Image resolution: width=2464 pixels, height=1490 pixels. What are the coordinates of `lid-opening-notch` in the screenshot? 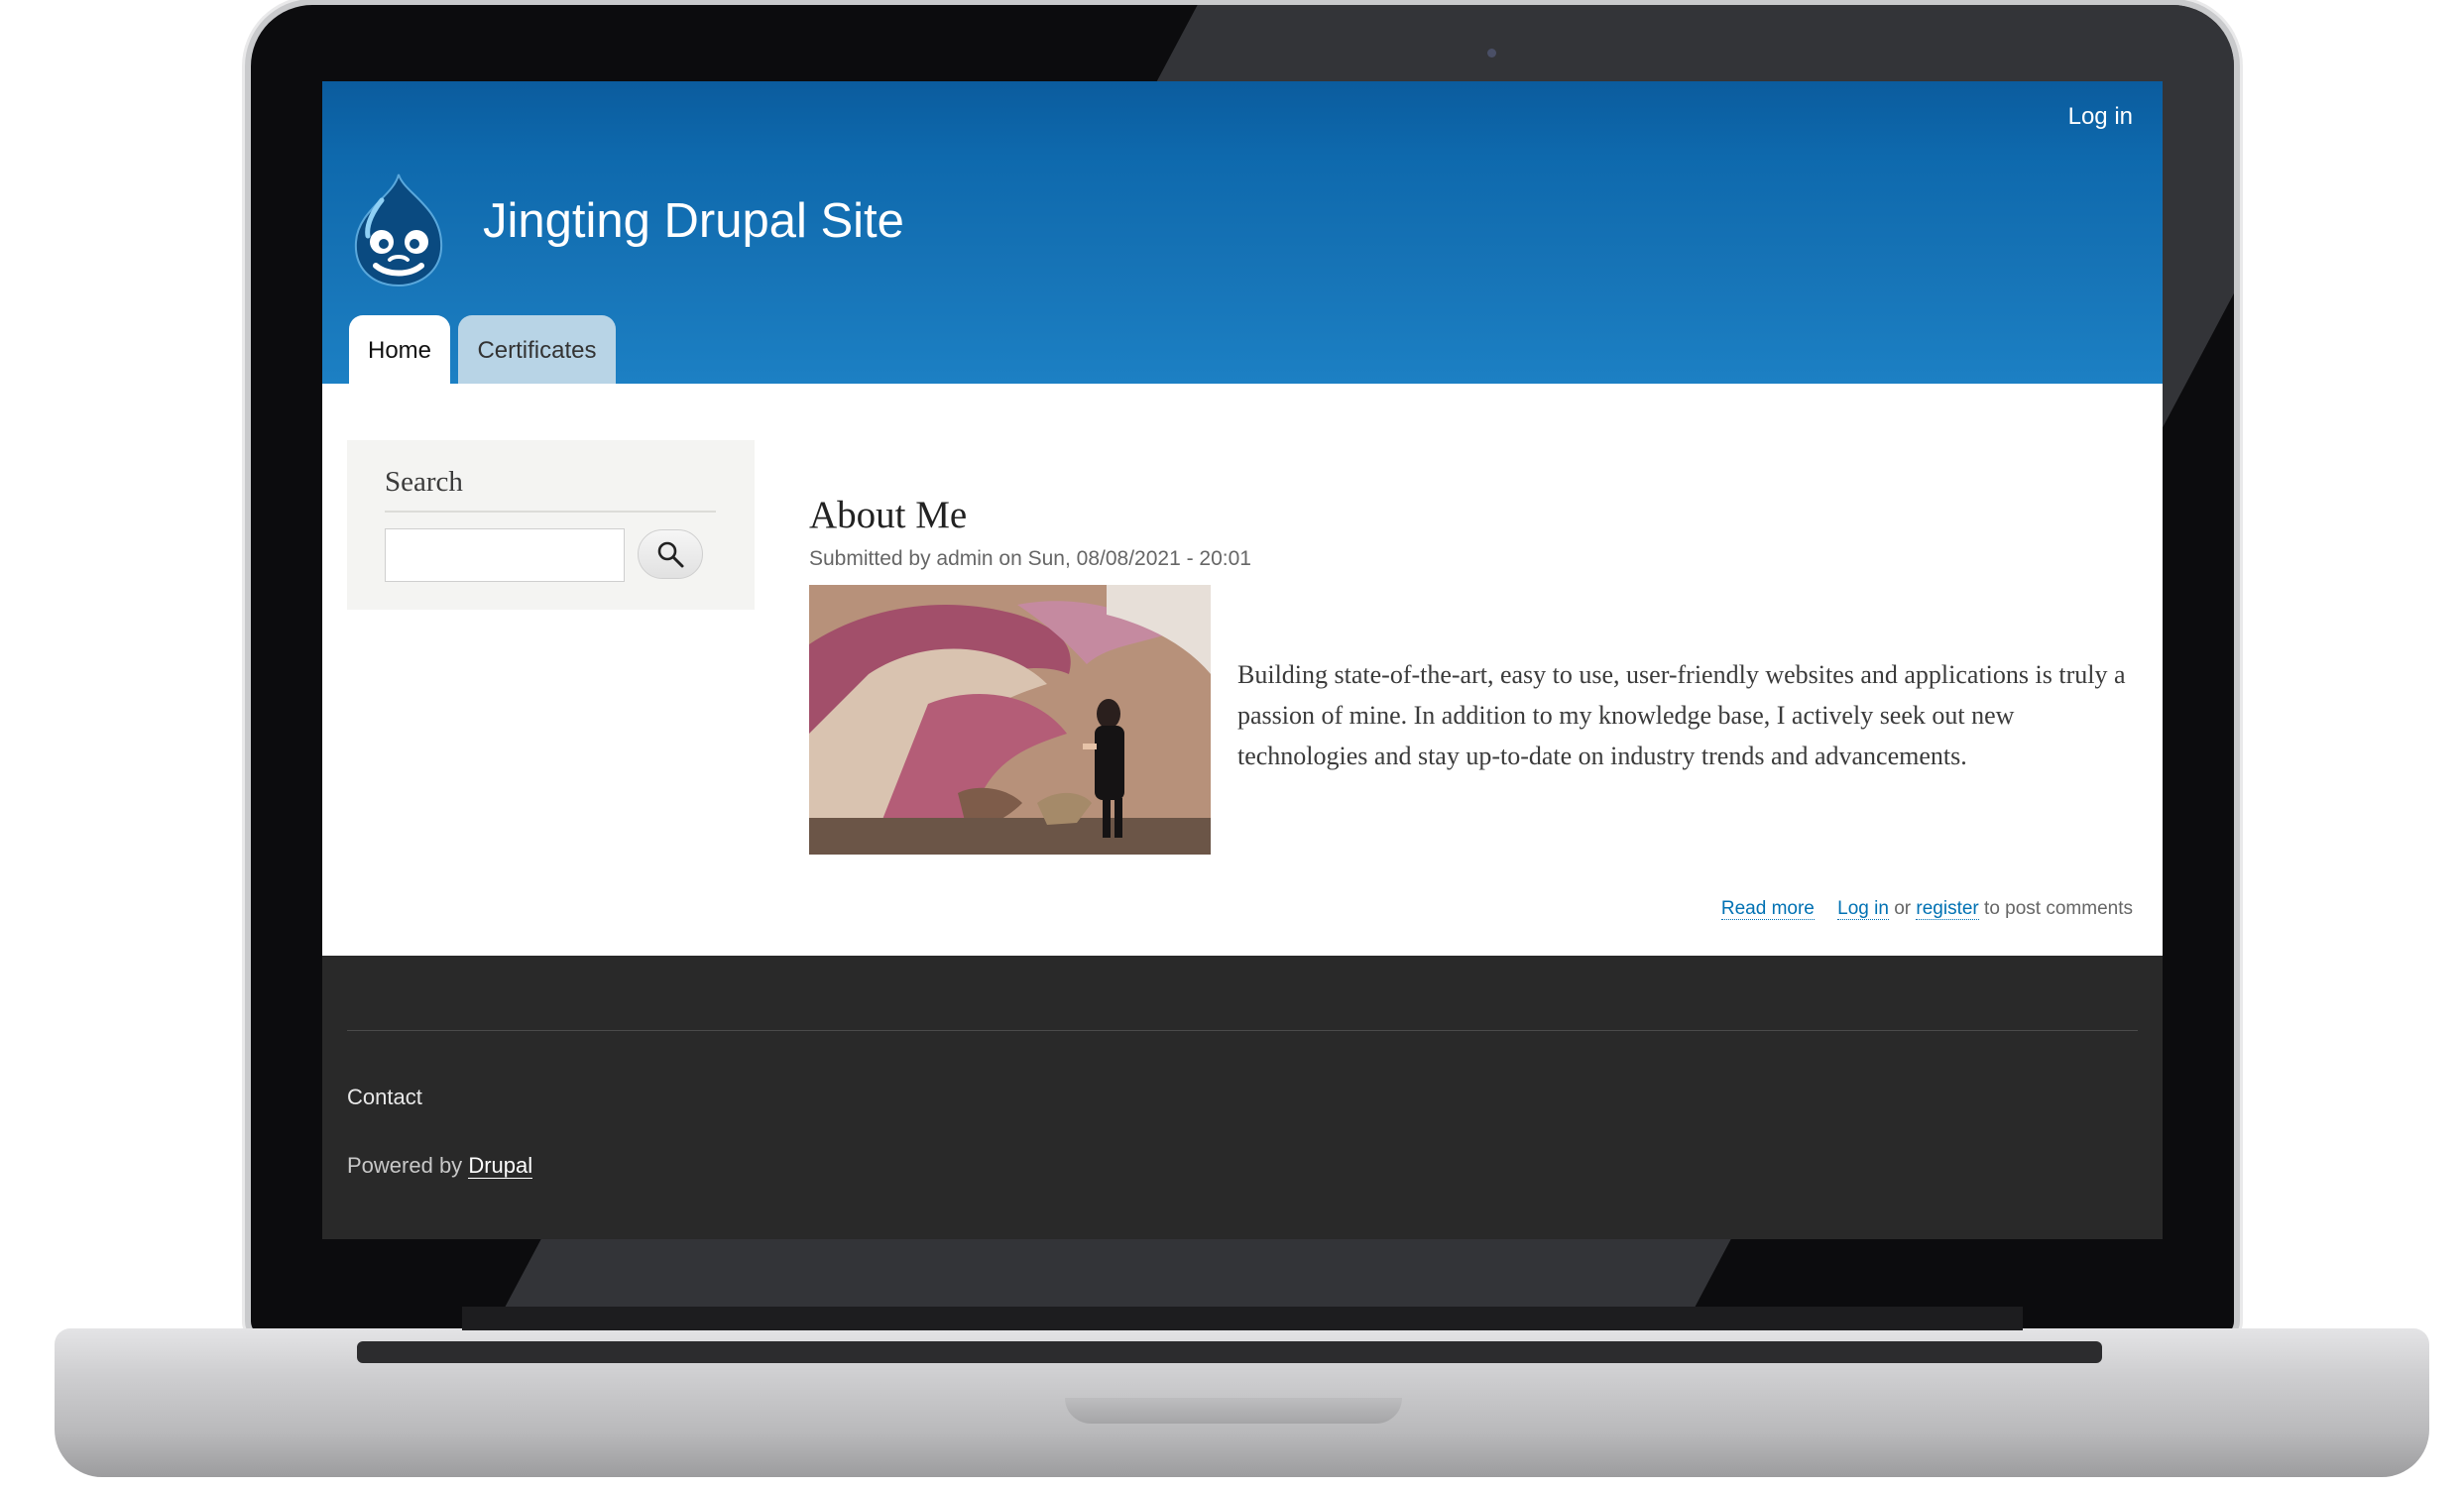 It's located at (1233, 1411).